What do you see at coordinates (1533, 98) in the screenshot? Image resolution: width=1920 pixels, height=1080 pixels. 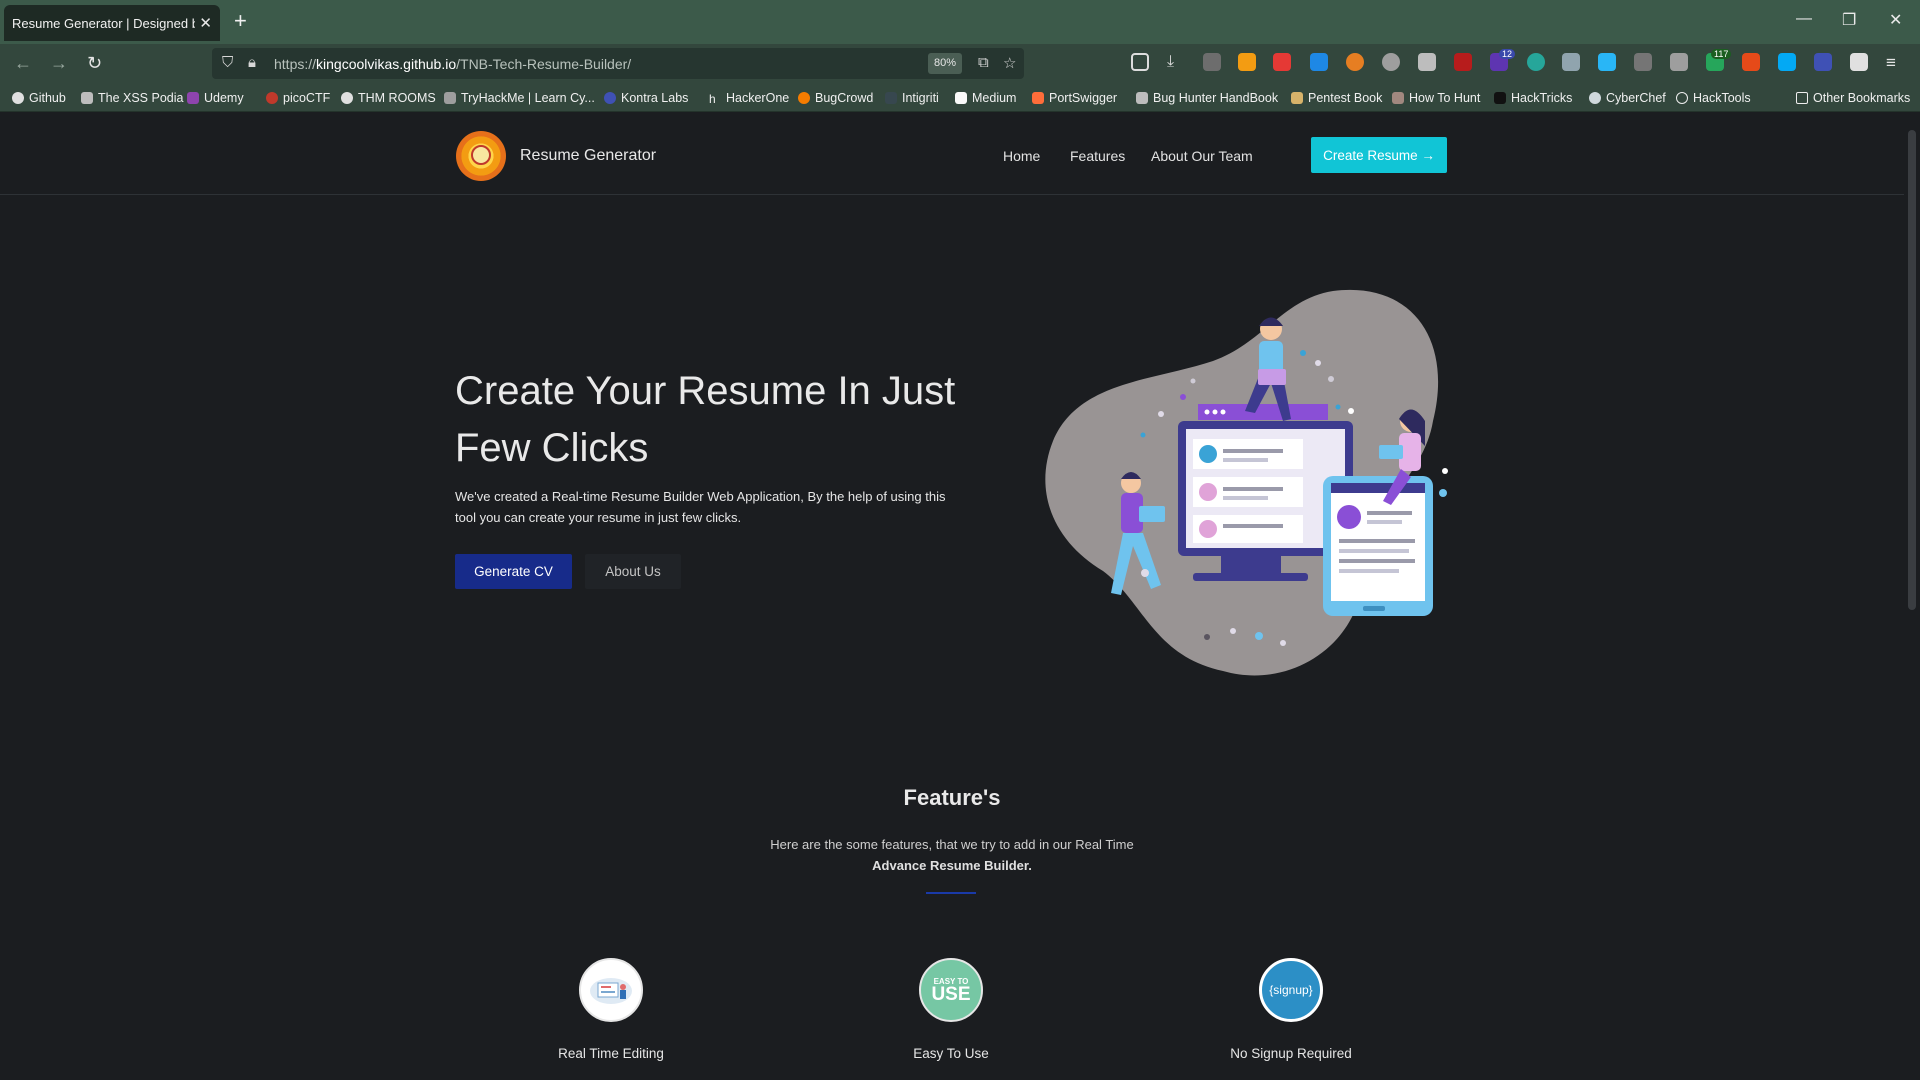 I see `bookmark-item: HackTricks` at bounding box center [1533, 98].